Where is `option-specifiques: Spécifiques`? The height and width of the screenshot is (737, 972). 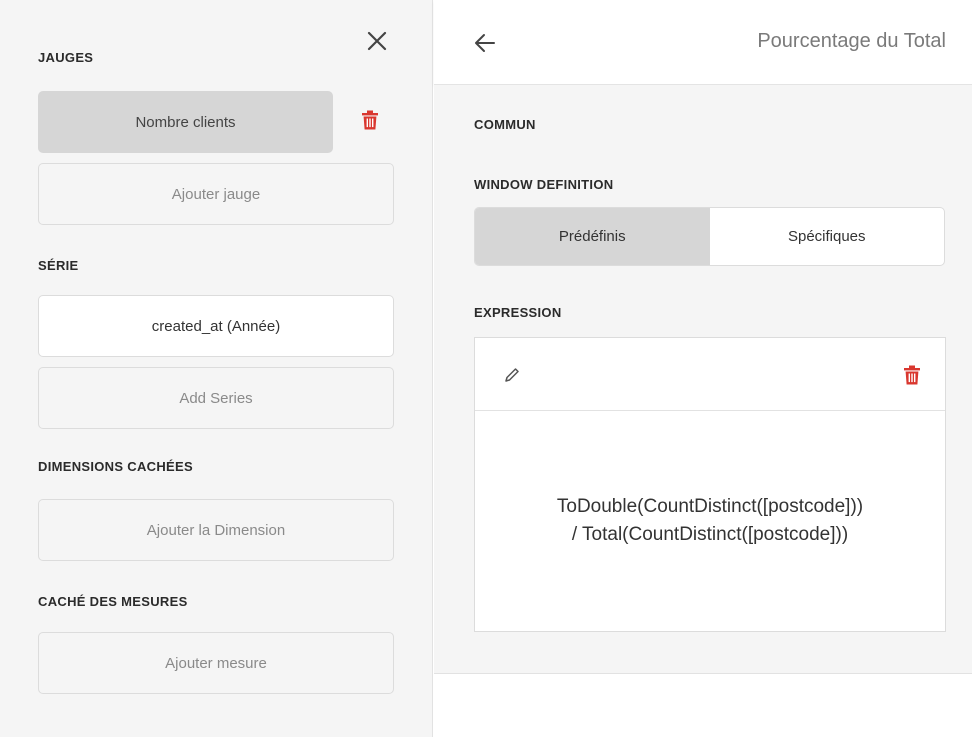 option-specifiques: Spécifiques is located at coordinates (827, 236).